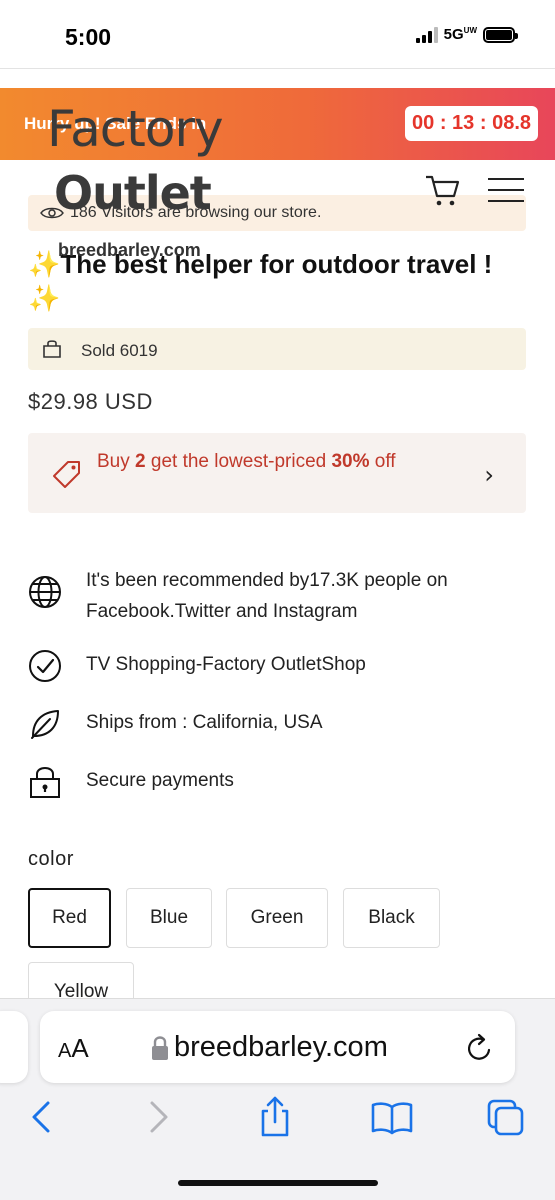 The height and width of the screenshot is (1200, 555). I want to click on address-bar: AA breedbarley.com, so click(277, 1047).